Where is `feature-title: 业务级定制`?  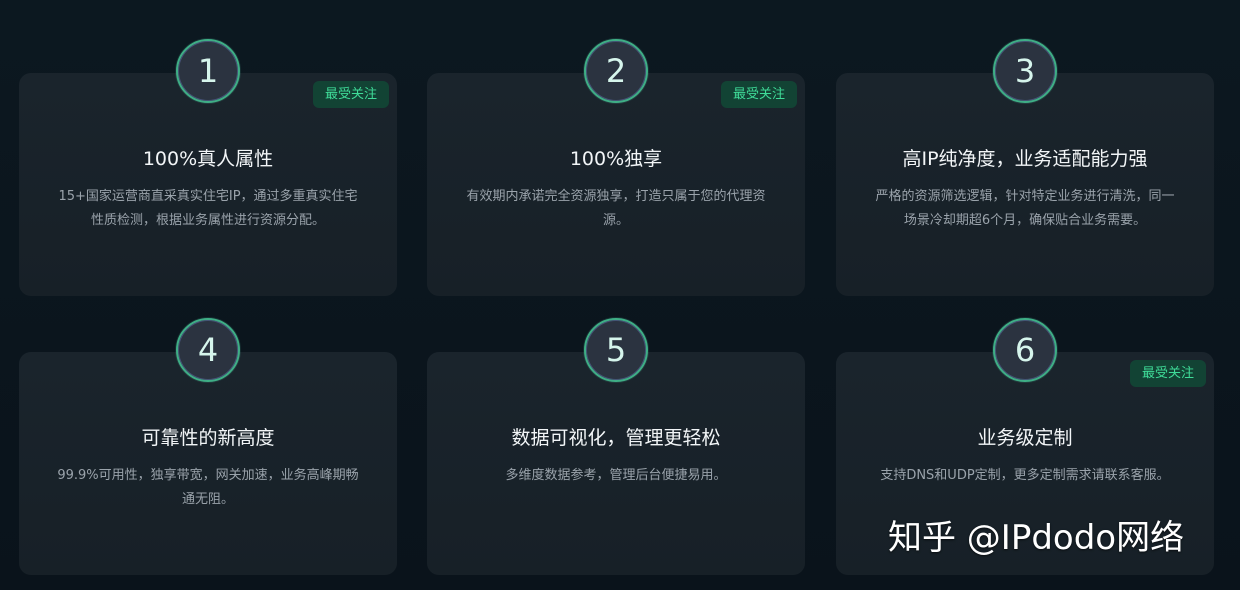
feature-title: 业务级定制 is located at coordinates (1025, 438).